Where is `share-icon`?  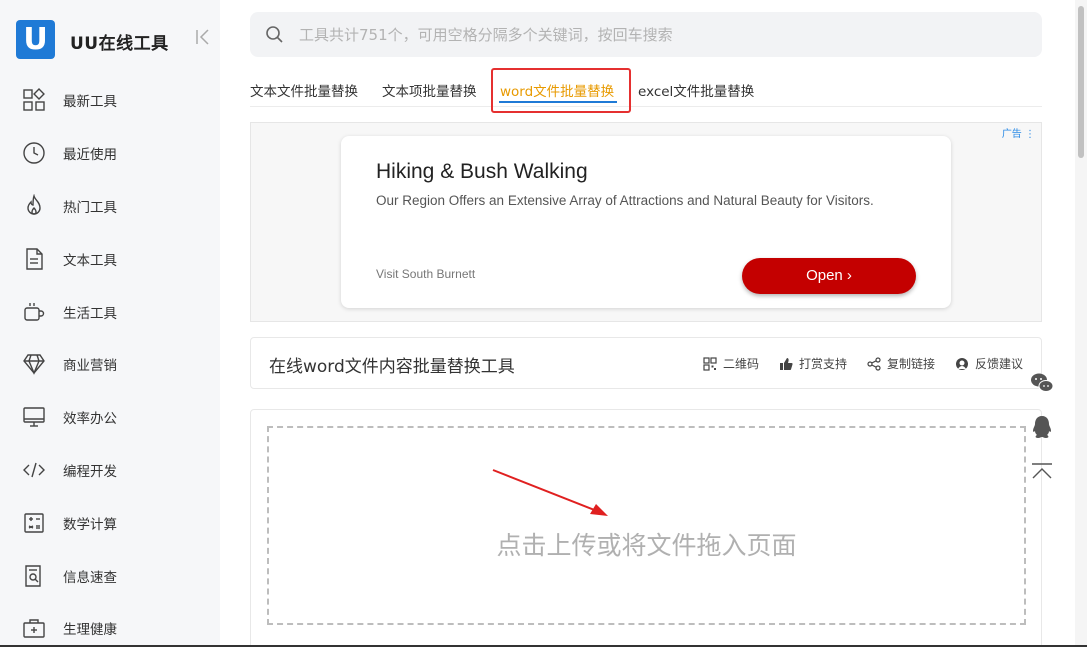
share-icon is located at coordinates (874, 363).